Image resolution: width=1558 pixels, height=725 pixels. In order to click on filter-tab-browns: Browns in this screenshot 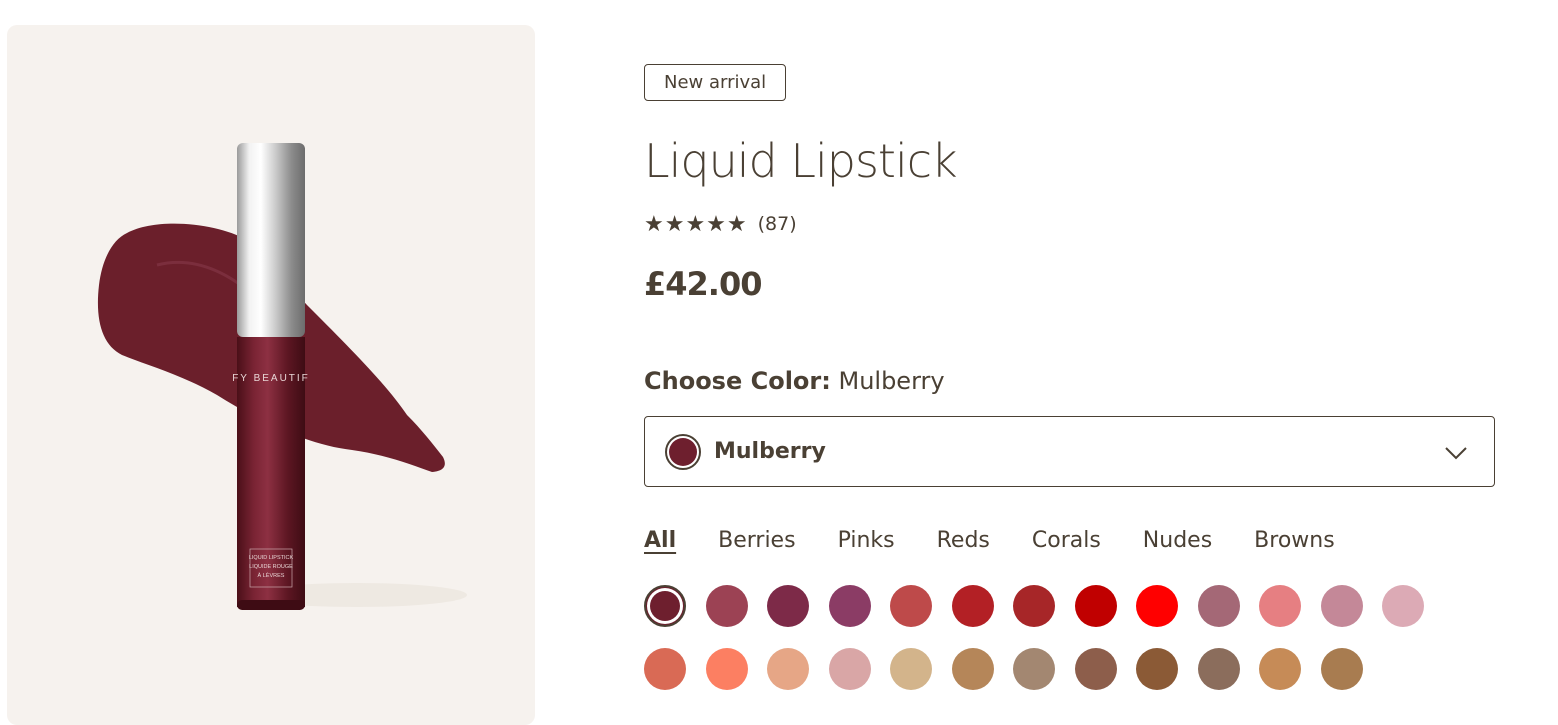, I will do `click(1294, 540)`.